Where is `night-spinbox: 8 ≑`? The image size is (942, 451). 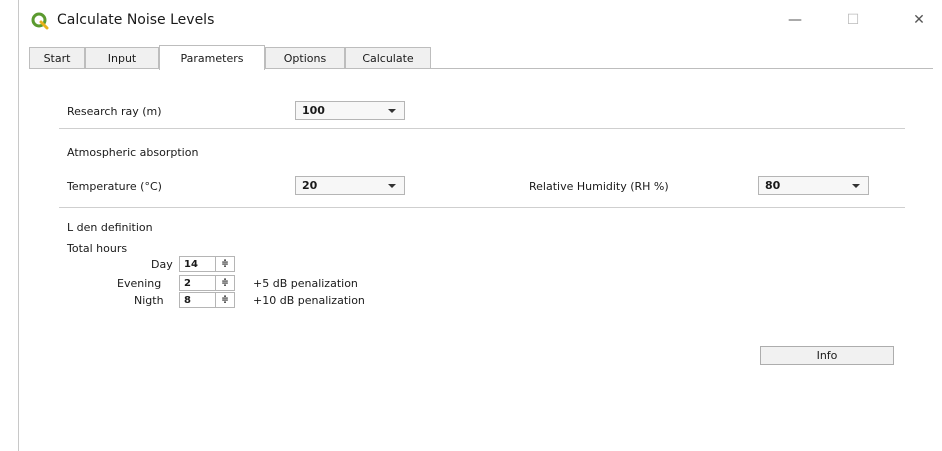 night-spinbox: 8 ≑ is located at coordinates (207, 300).